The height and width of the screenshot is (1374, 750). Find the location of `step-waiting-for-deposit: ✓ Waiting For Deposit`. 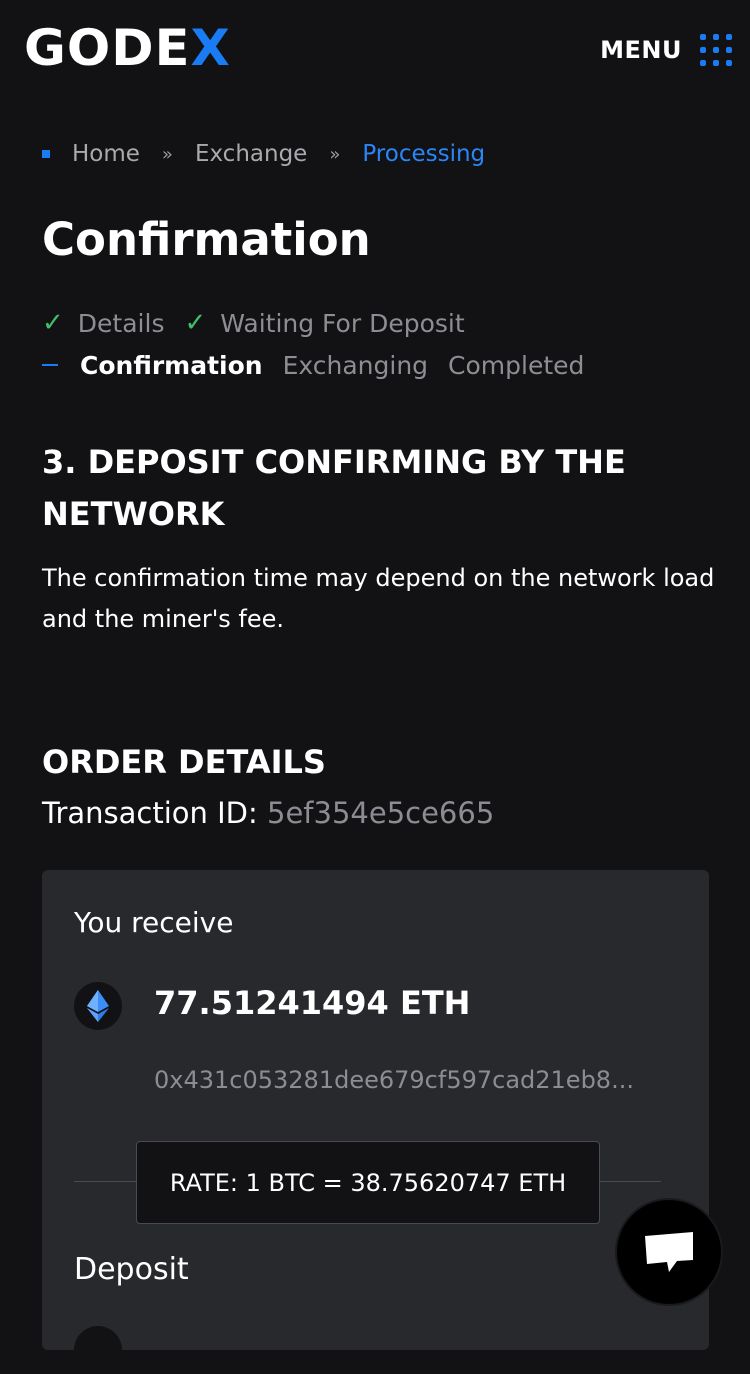

step-waiting-for-deposit: ✓ Waiting For Deposit is located at coordinates (324, 323).